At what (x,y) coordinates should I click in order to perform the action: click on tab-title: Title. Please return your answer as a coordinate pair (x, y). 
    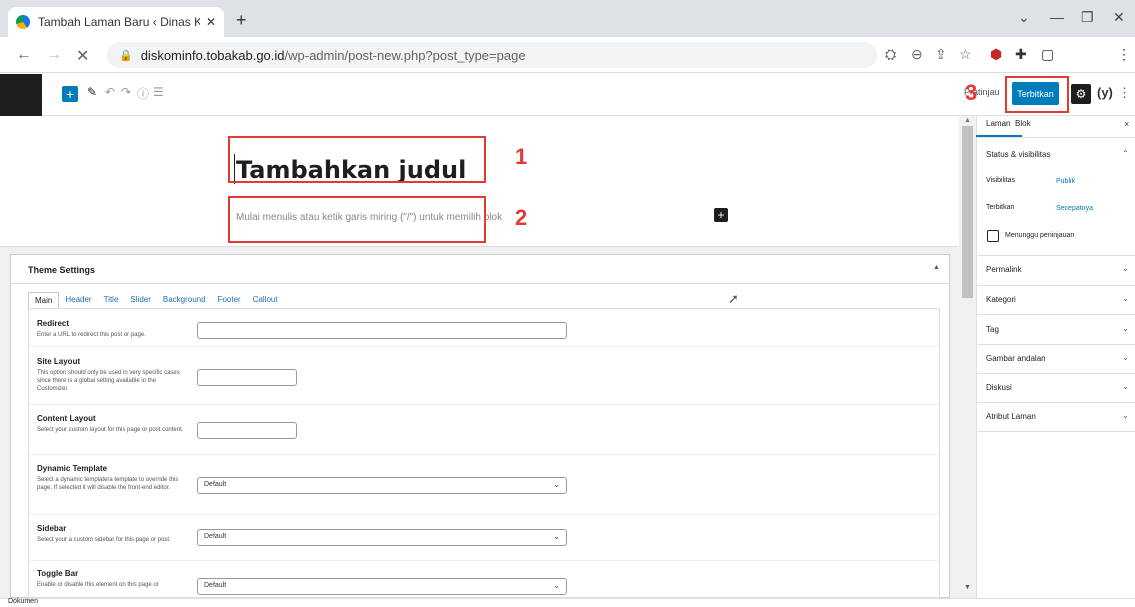
    Looking at the image, I should click on (111, 300).